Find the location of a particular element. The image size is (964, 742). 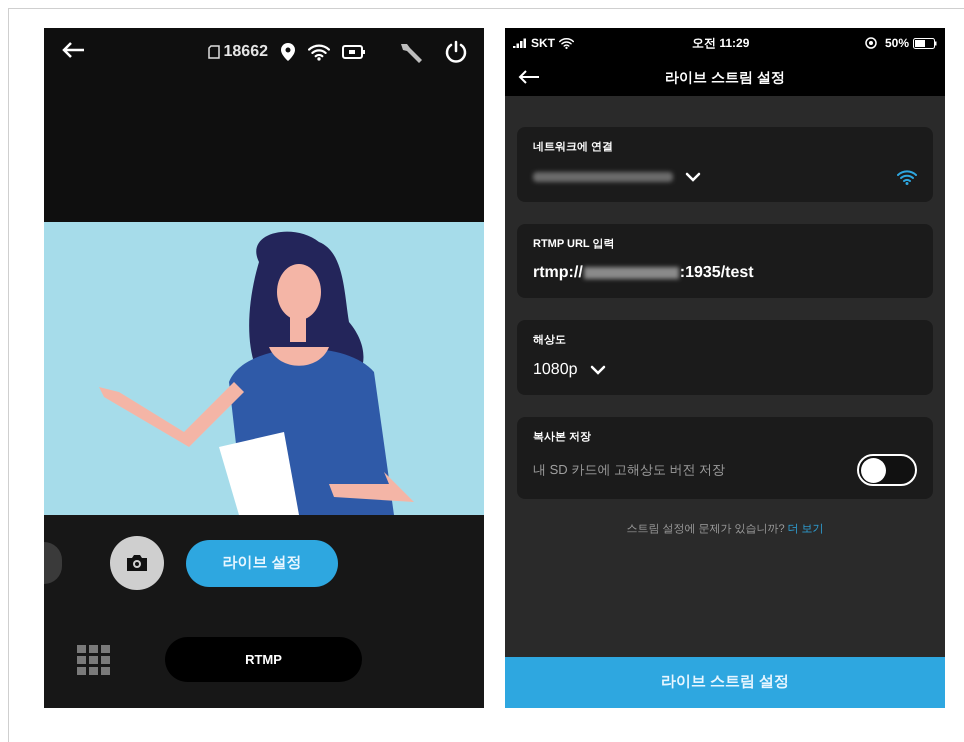

rtmp-button: RTMP is located at coordinates (263, 659).